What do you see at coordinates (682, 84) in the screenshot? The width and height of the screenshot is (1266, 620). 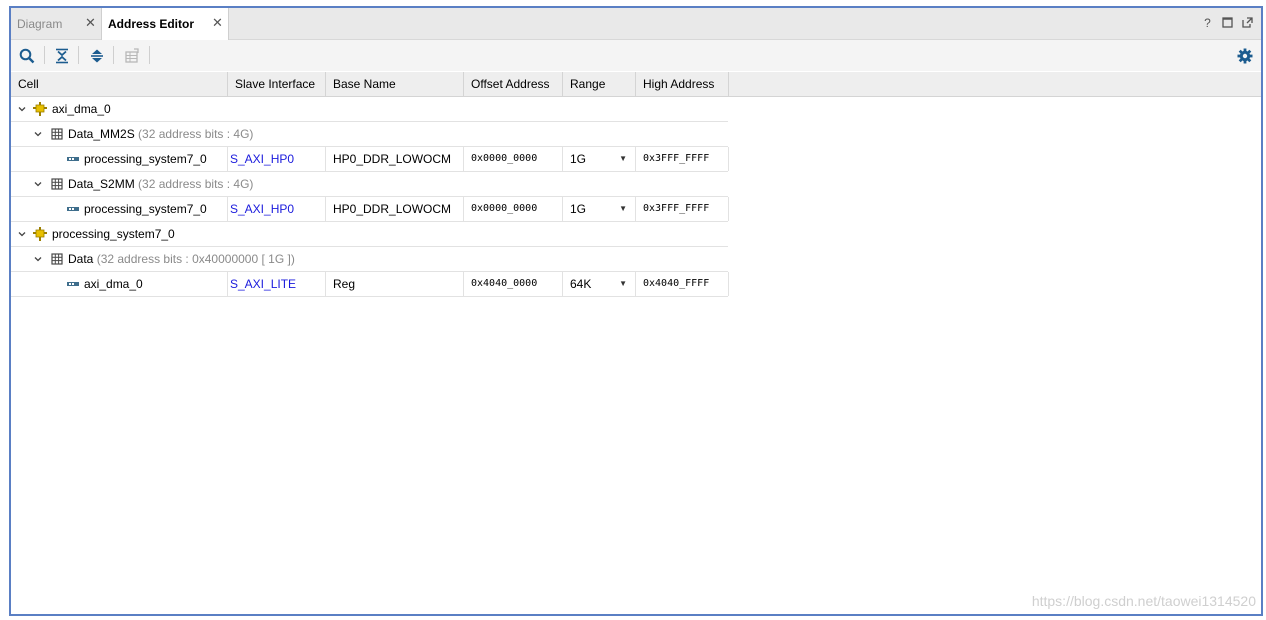 I see `column-header-high-address: High Address` at bounding box center [682, 84].